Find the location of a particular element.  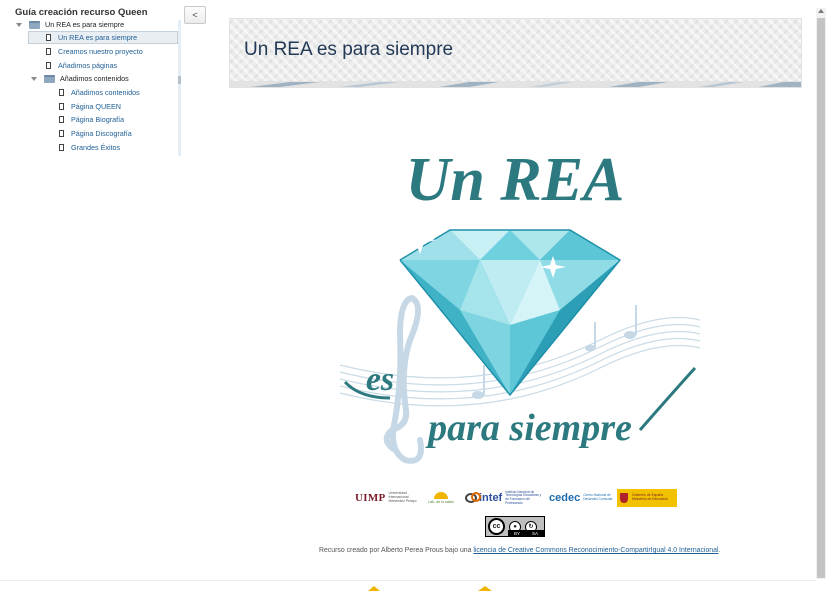

cedec-logo-text: cedec is located at coordinates (565, 498).